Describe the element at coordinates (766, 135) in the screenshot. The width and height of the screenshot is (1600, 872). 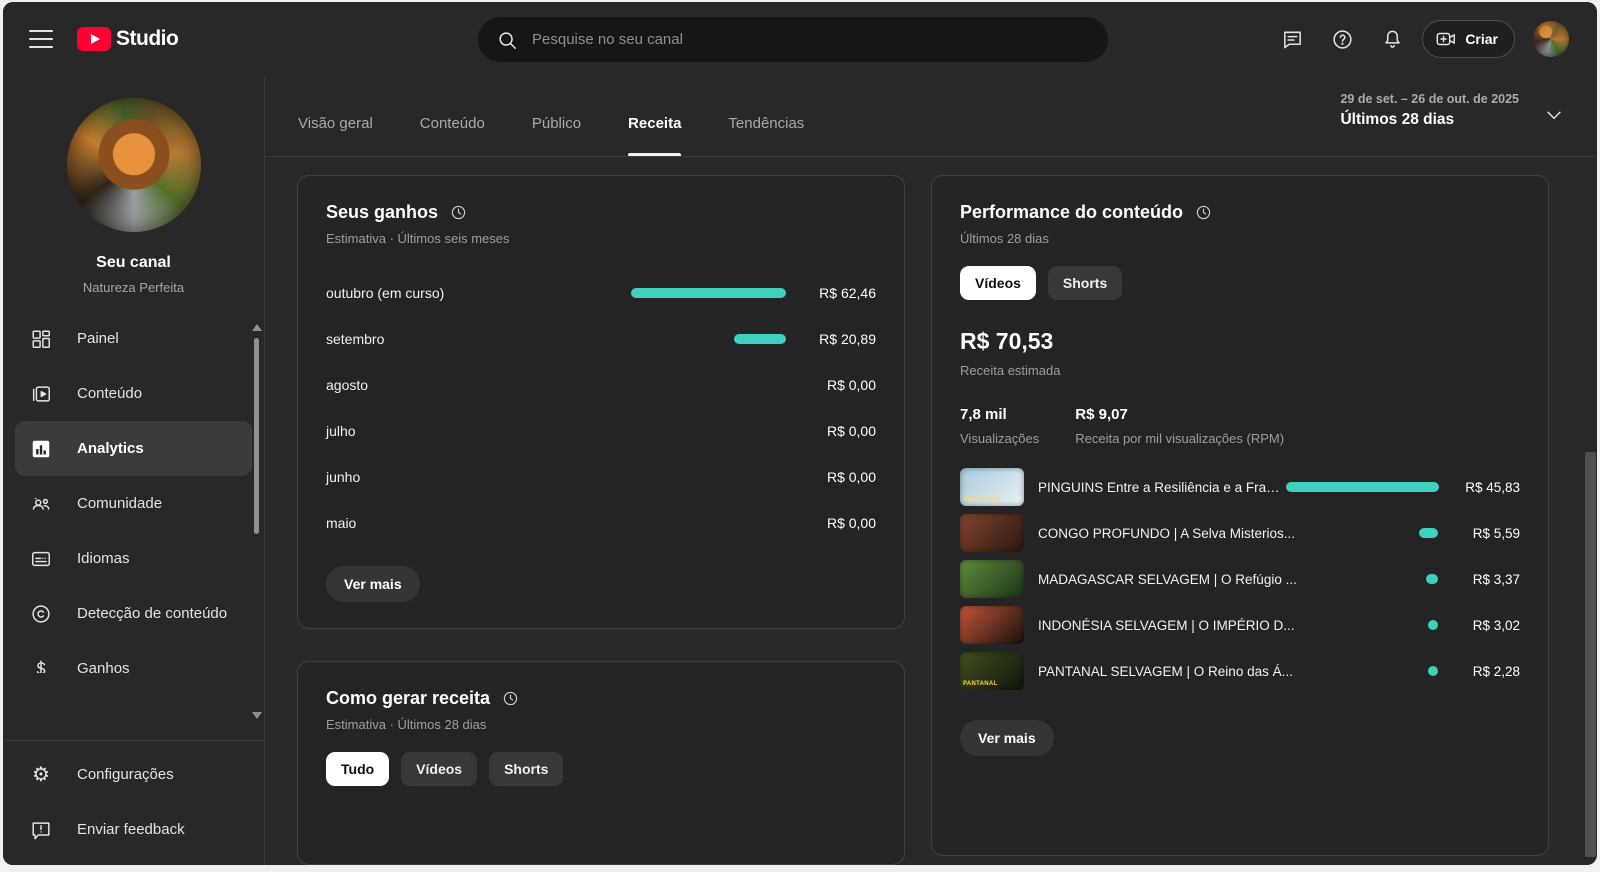
I see `tab-tendencias: Tendências` at that location.